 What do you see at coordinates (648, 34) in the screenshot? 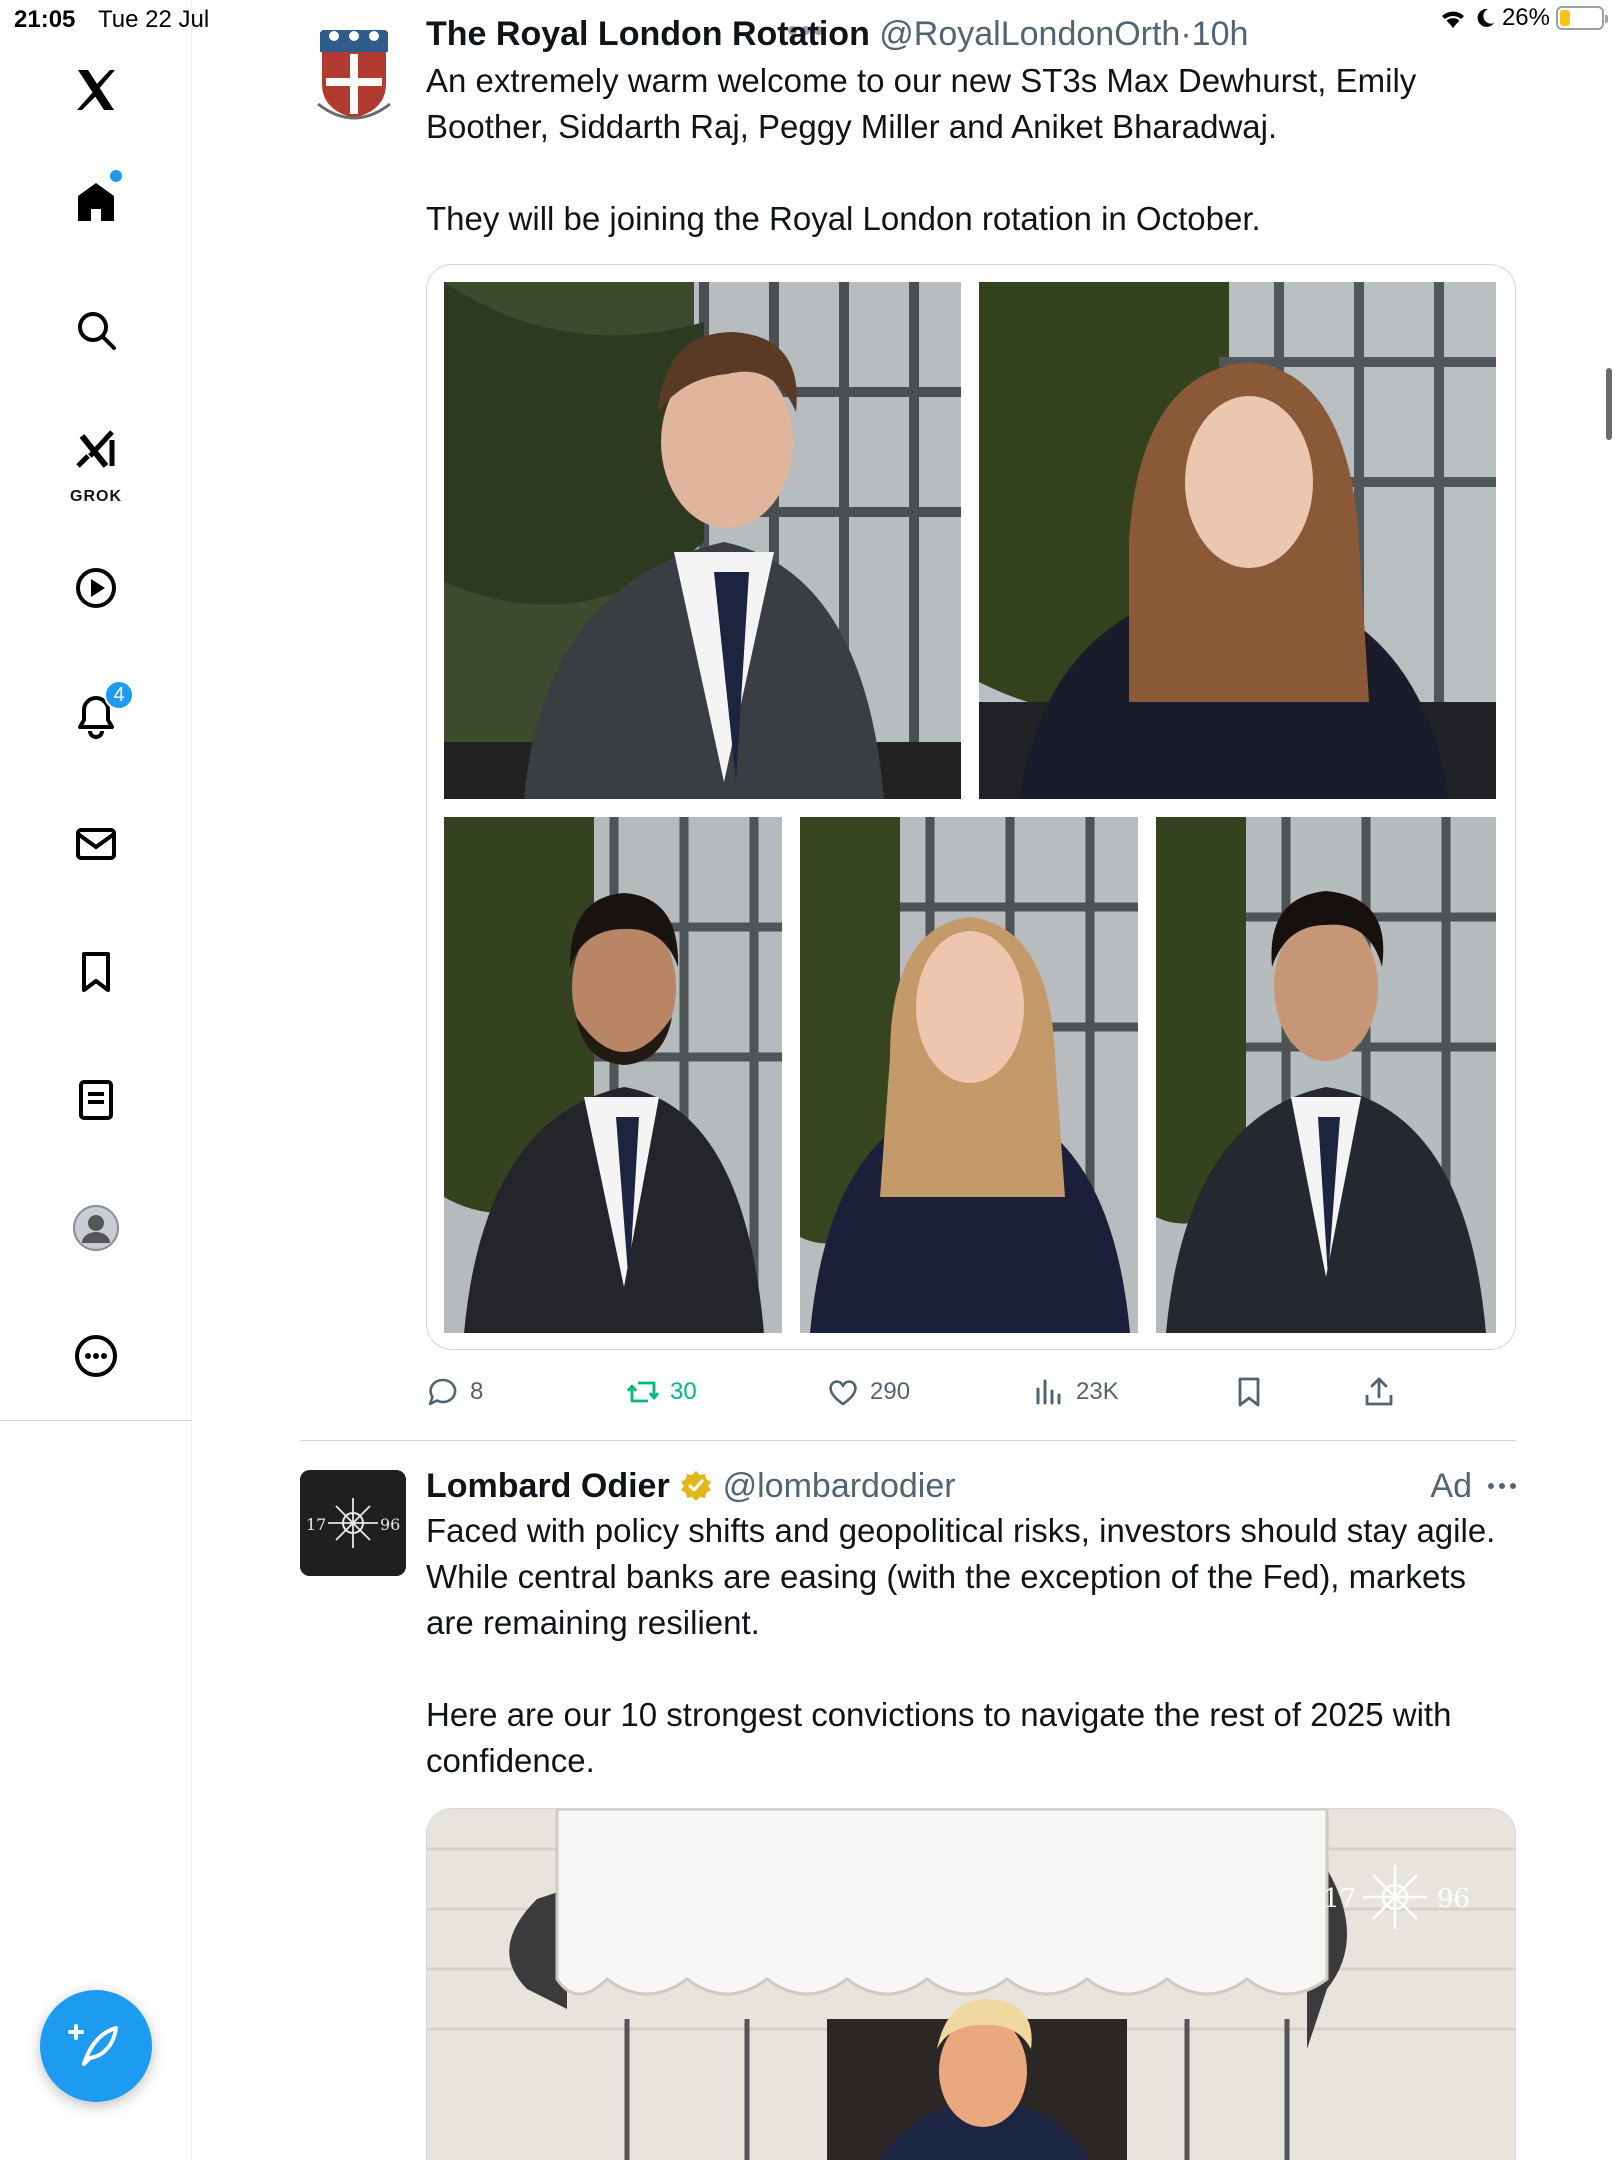
I see `author-name: The Royal London Rotation` at bounding box center [648, 34].